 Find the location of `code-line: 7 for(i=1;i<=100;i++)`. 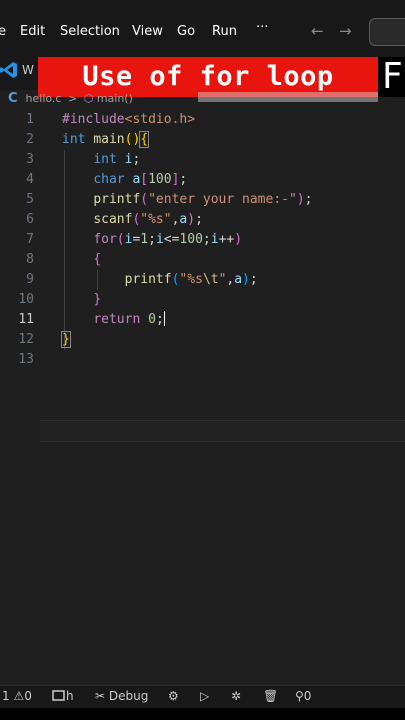

code-line: 7 for(i=1;i<=100;i++) is located at coordinates (202, 240).